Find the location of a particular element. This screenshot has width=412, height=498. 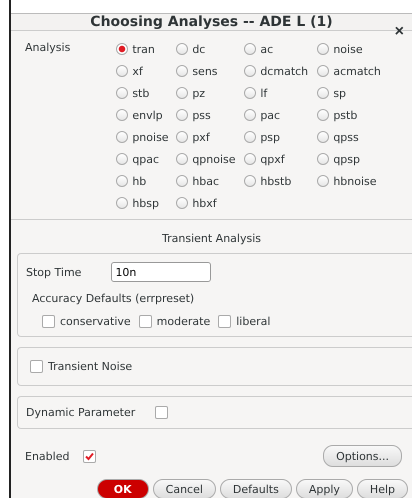

checkbox-label: moderate is located at coordinates (183, 321).